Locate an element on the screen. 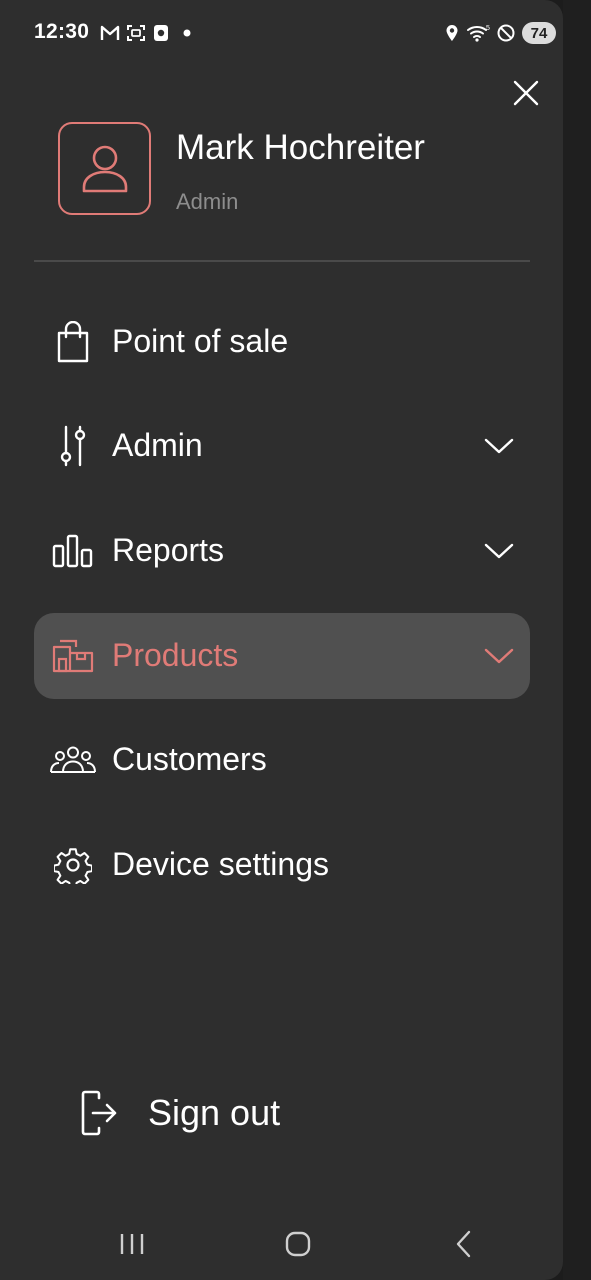  users-icon is located at coordinates (73, 760).